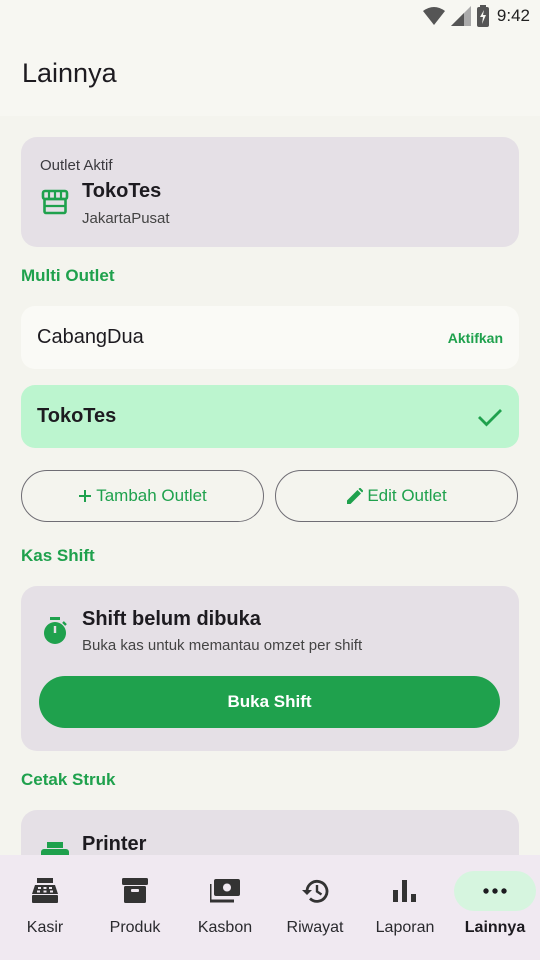 This screenshot has width=540, height=960. I want to click on status-bar: 9:42, so click(270, 17).